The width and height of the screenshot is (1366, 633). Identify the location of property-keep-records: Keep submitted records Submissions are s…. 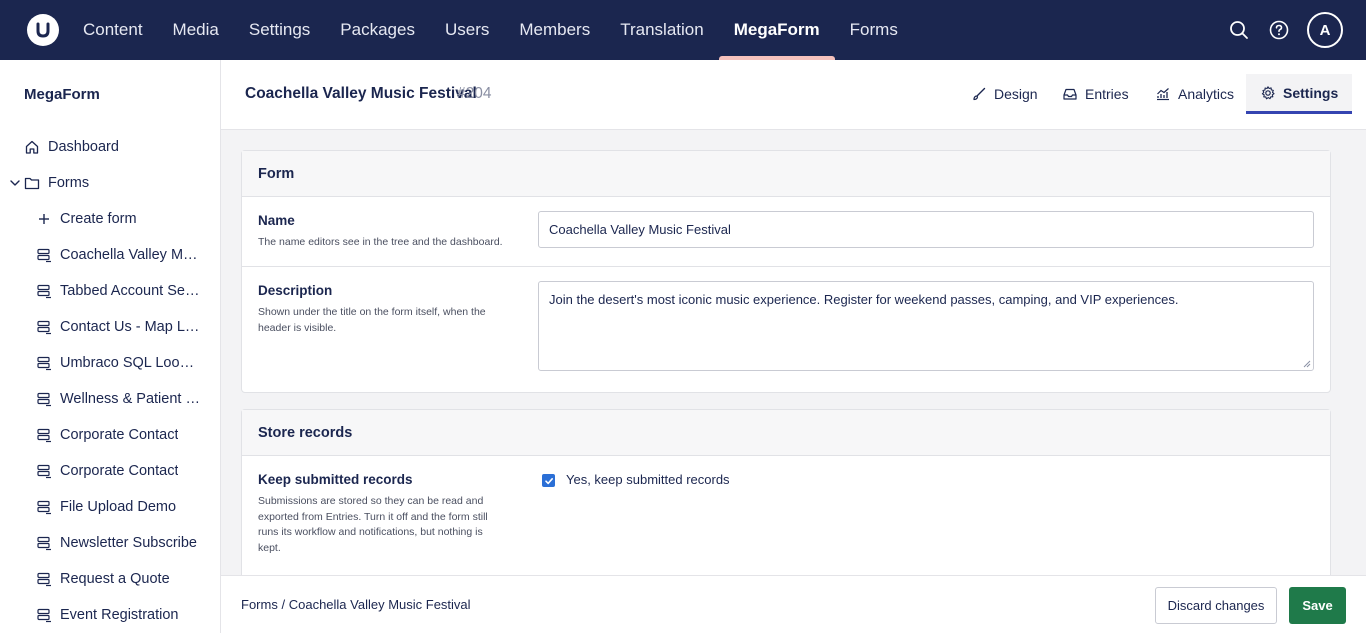
(786, 514).